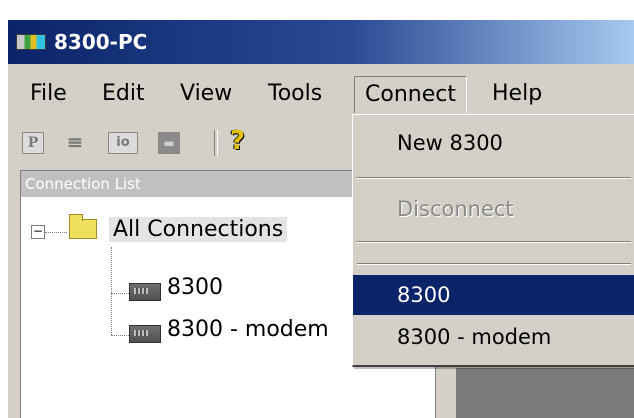  What do you see at coordinates (123, 143) in the screenshot?
I see `io-icon: io` at bounding box center [123, 143].